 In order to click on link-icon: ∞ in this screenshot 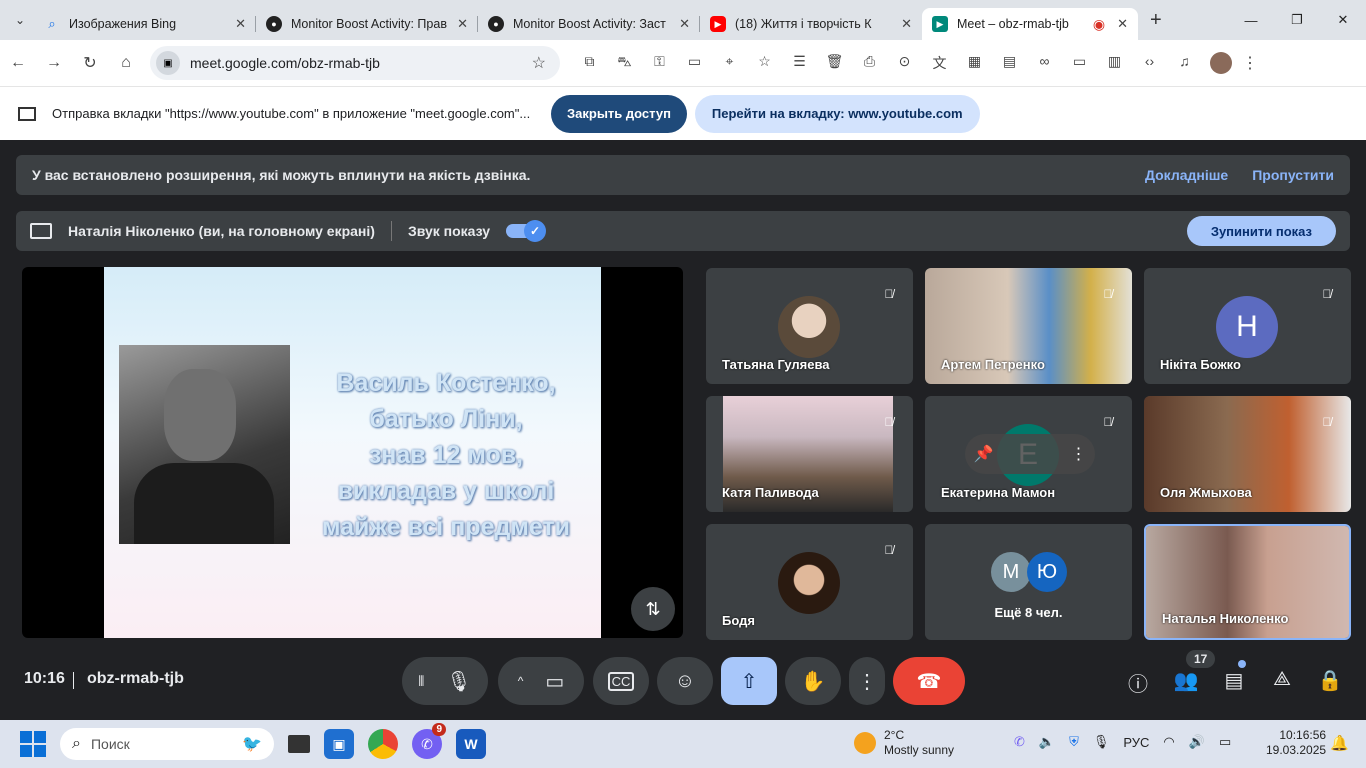, I will do `click(1044, 63)`.